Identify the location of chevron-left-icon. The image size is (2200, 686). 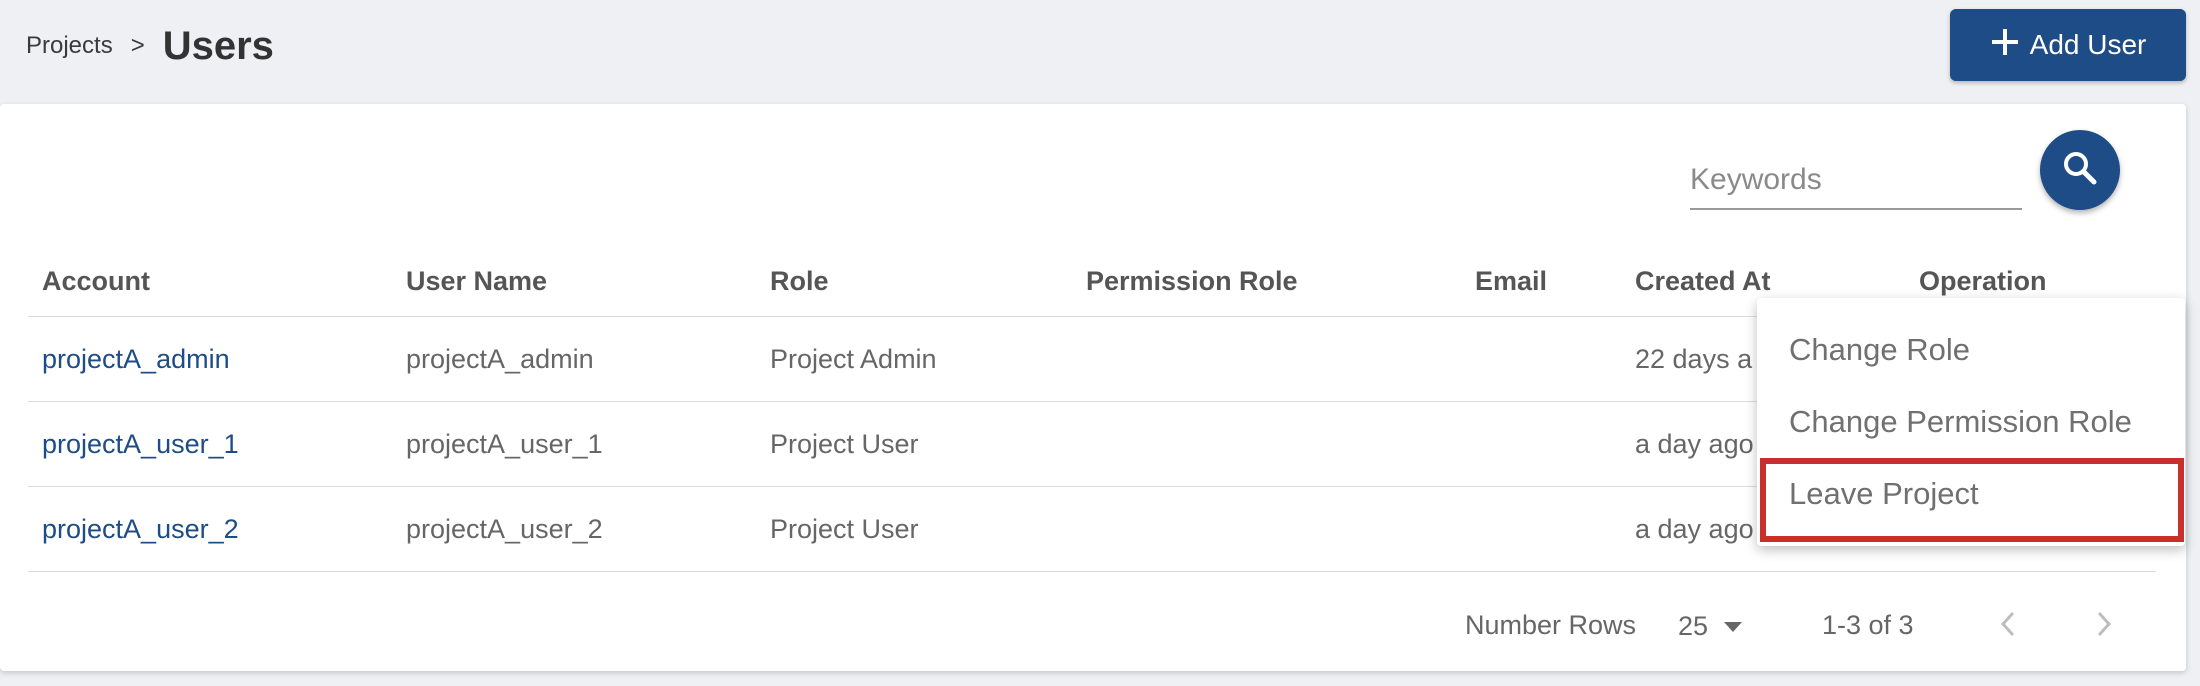
(2008, 626).